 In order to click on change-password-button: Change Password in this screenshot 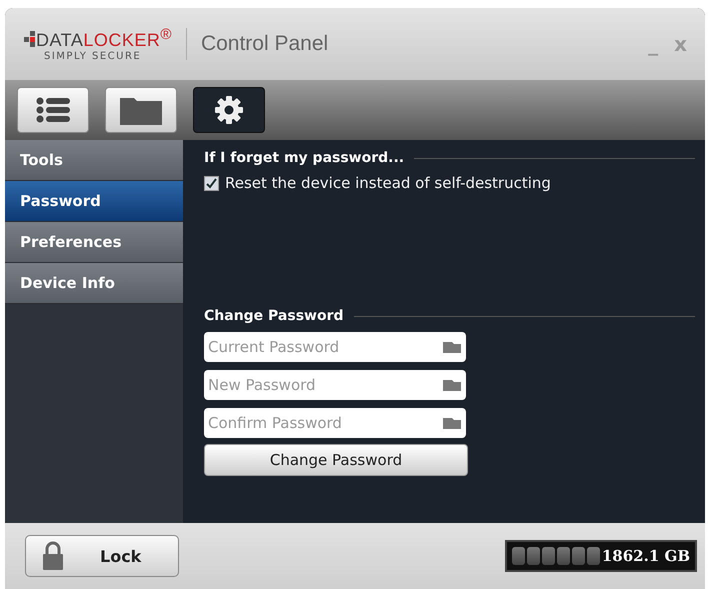, I will do `click(336, 460)`.